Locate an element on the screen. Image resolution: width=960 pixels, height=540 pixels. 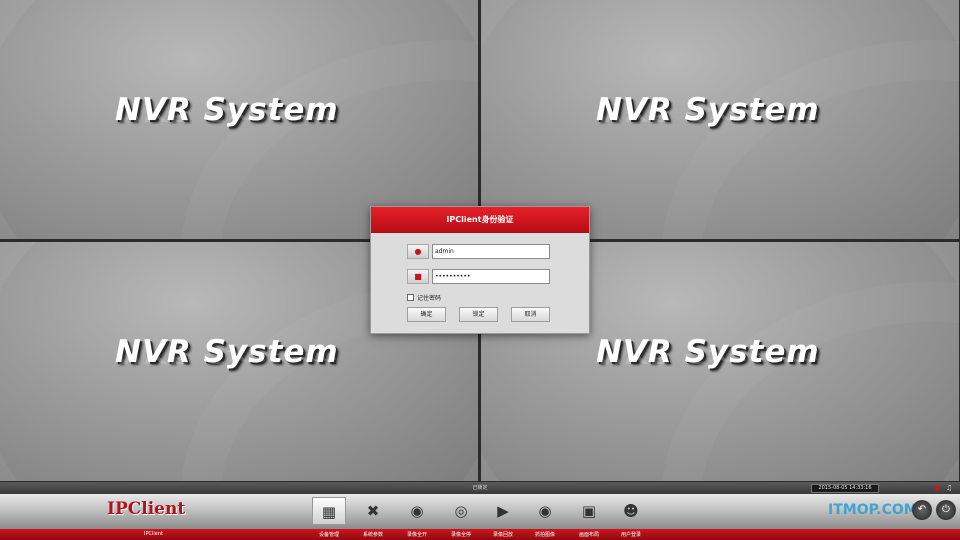
power-icon: ⏻ is located at coordinates (946, 510).